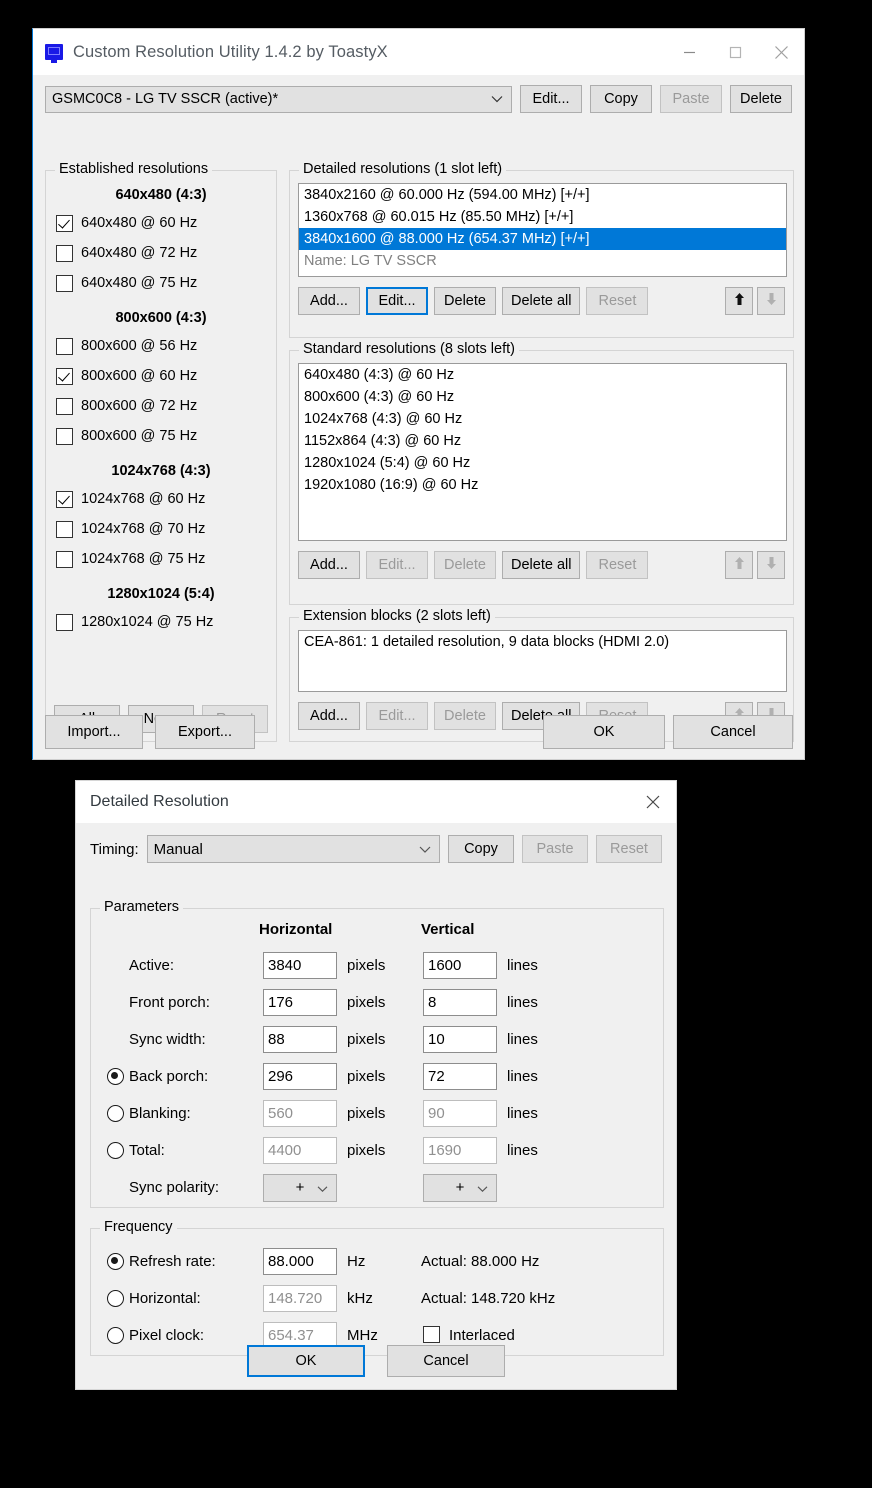 The height and width of the screenshot is (1488, 872). Describe the element at coordinates (300, 1002) in the screenshot. I see `front-porch-horizontal-input: 176` at that location.